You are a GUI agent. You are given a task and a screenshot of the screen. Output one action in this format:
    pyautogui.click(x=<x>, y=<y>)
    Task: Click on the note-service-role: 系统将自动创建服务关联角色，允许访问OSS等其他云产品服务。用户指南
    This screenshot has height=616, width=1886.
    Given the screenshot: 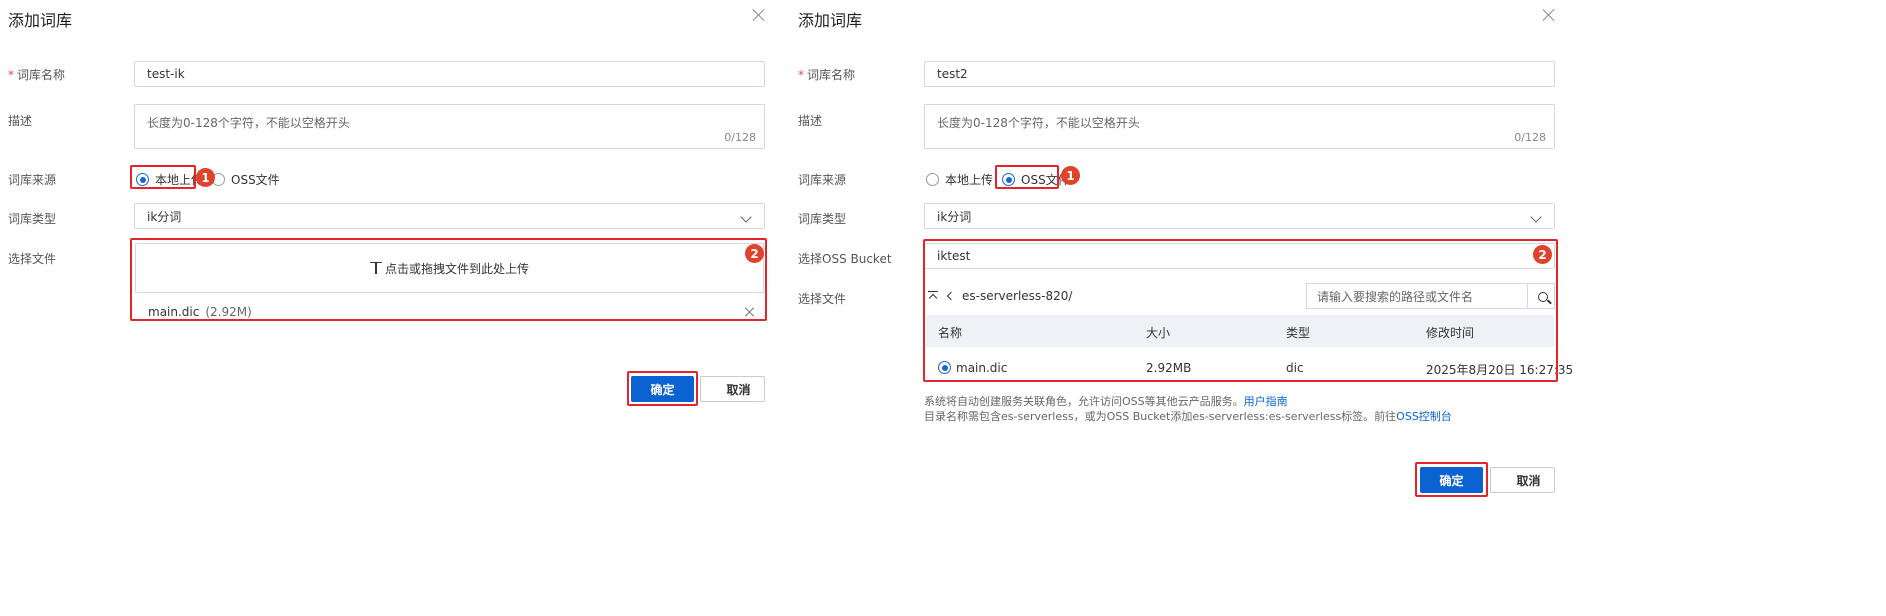 What is the action you would take?
    pyautogui.click(x=1106, y=401)
    